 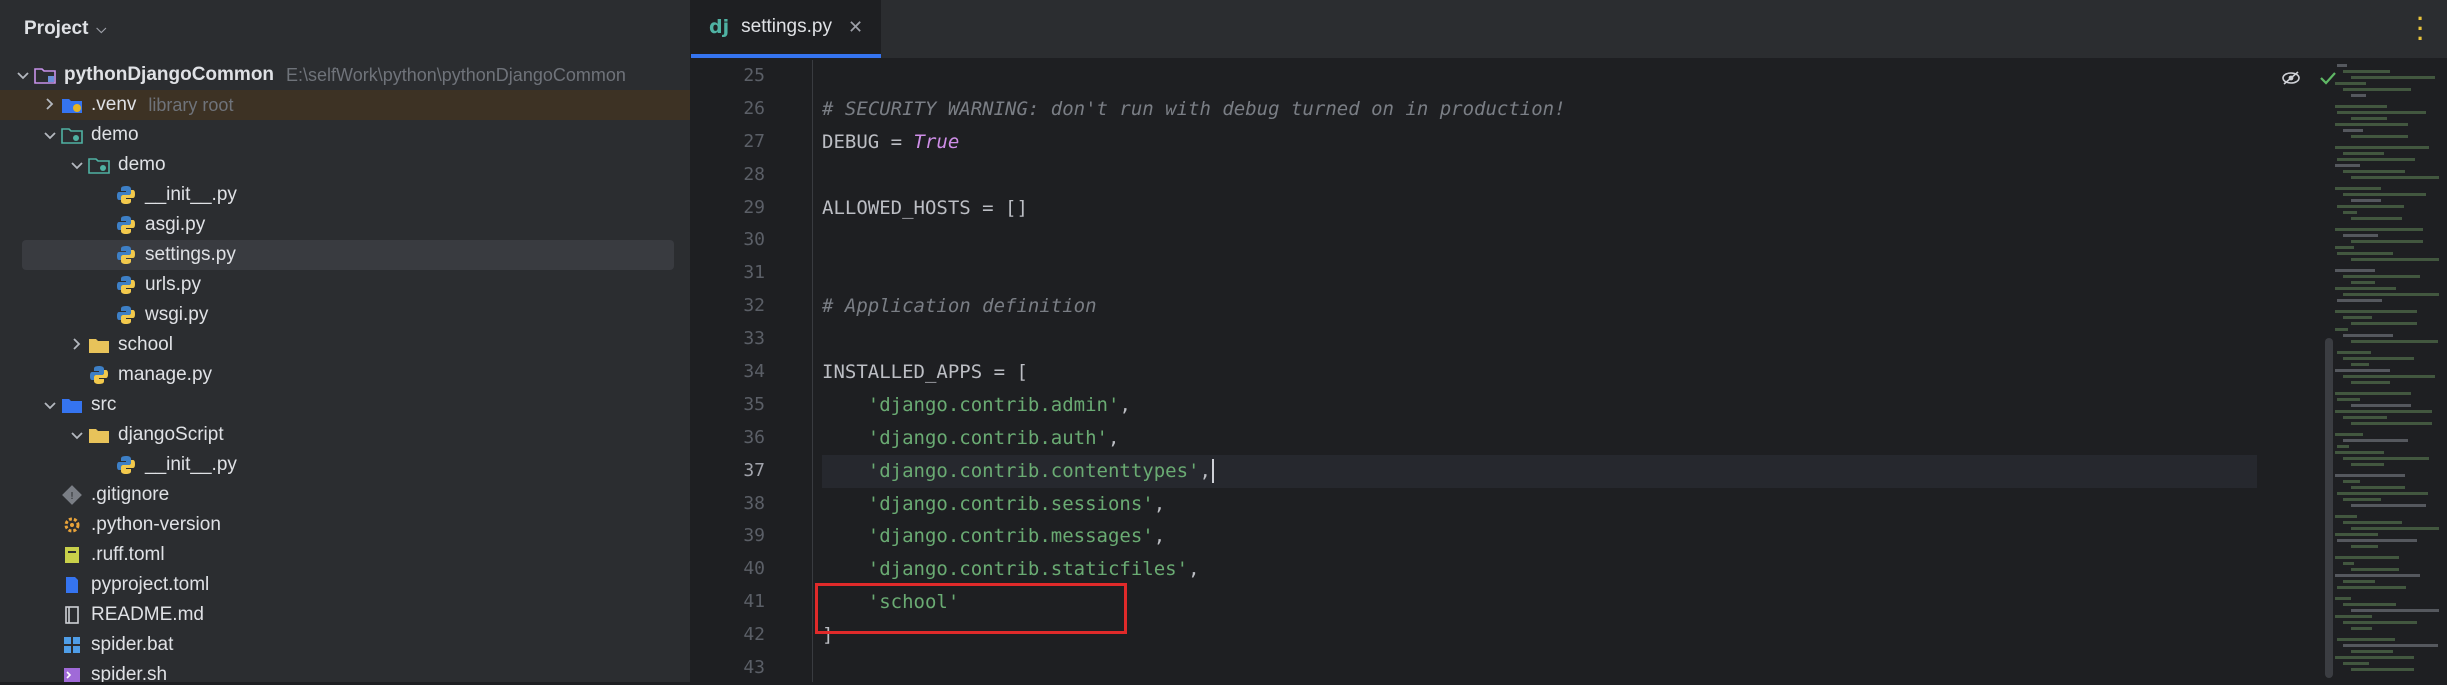 What do you see at coordinates (1539, 536) in the screenshot?
I see `code-line: 'django.contrib.messages',` at bounding box center [1539, 536].